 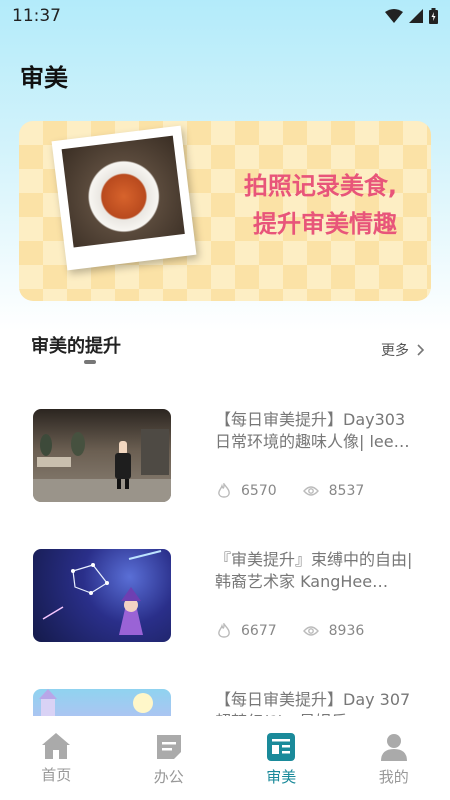 I want to click on likes-stat: 6570, so click(x=247, y=491).